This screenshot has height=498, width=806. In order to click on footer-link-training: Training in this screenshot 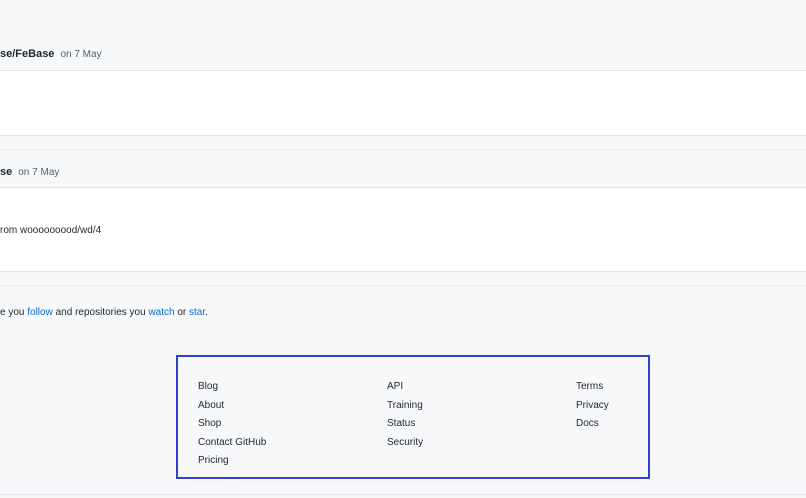, I will do `click(405, 406)`.